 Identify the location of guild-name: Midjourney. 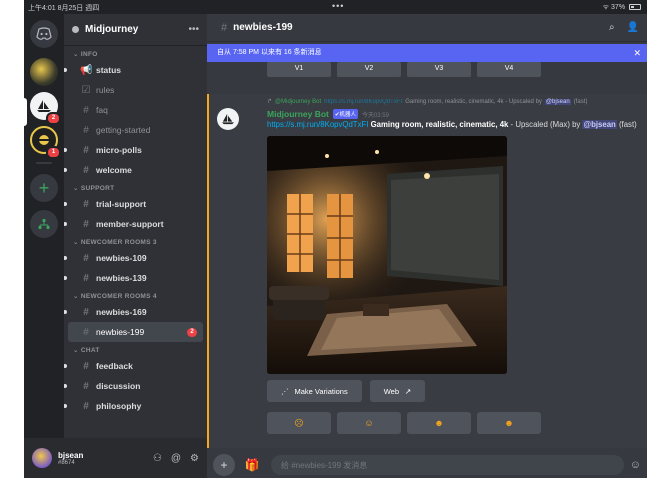
(112, 29).